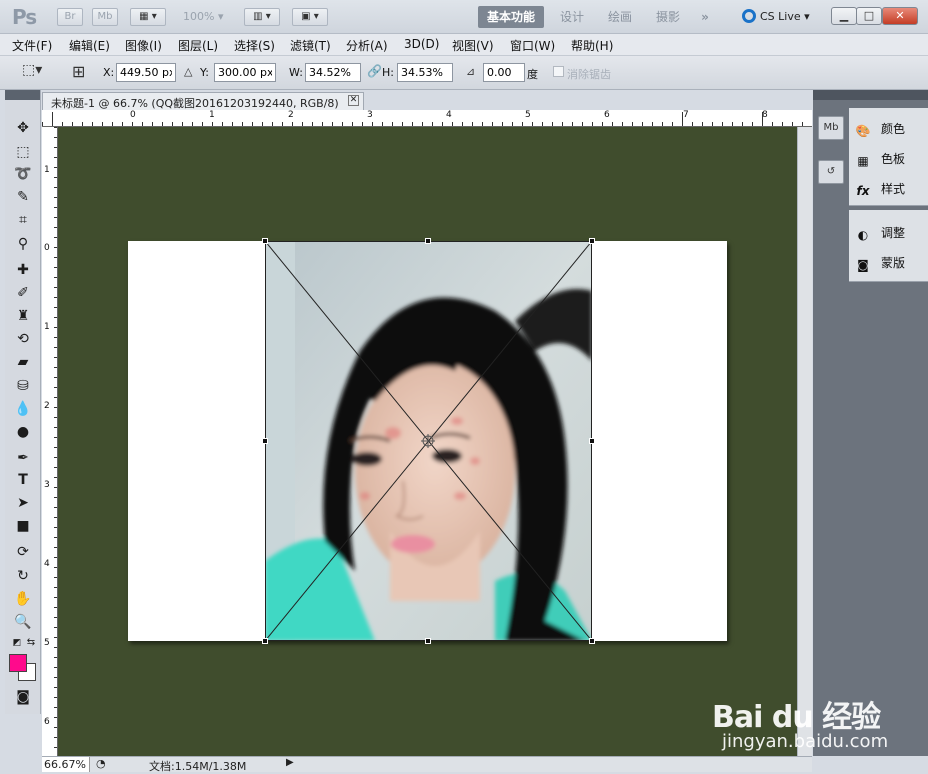 The image size is (928, 774). I want to click on dodge-tool-icon: ●, so click(23, 432).